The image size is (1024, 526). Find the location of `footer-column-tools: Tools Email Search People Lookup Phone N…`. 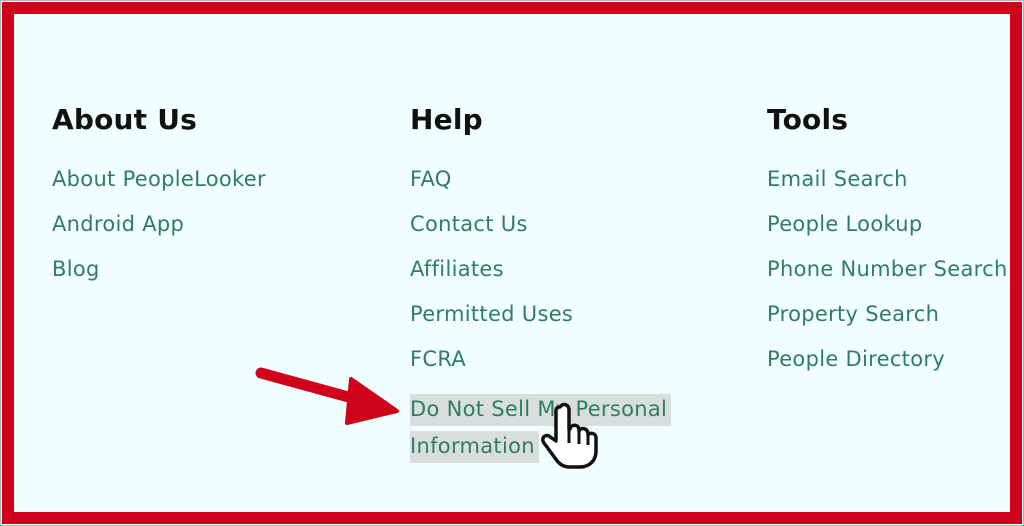

footer-column-tools: Tools Email Search People Lookup Phone N… is located at coordinates (887, 245).